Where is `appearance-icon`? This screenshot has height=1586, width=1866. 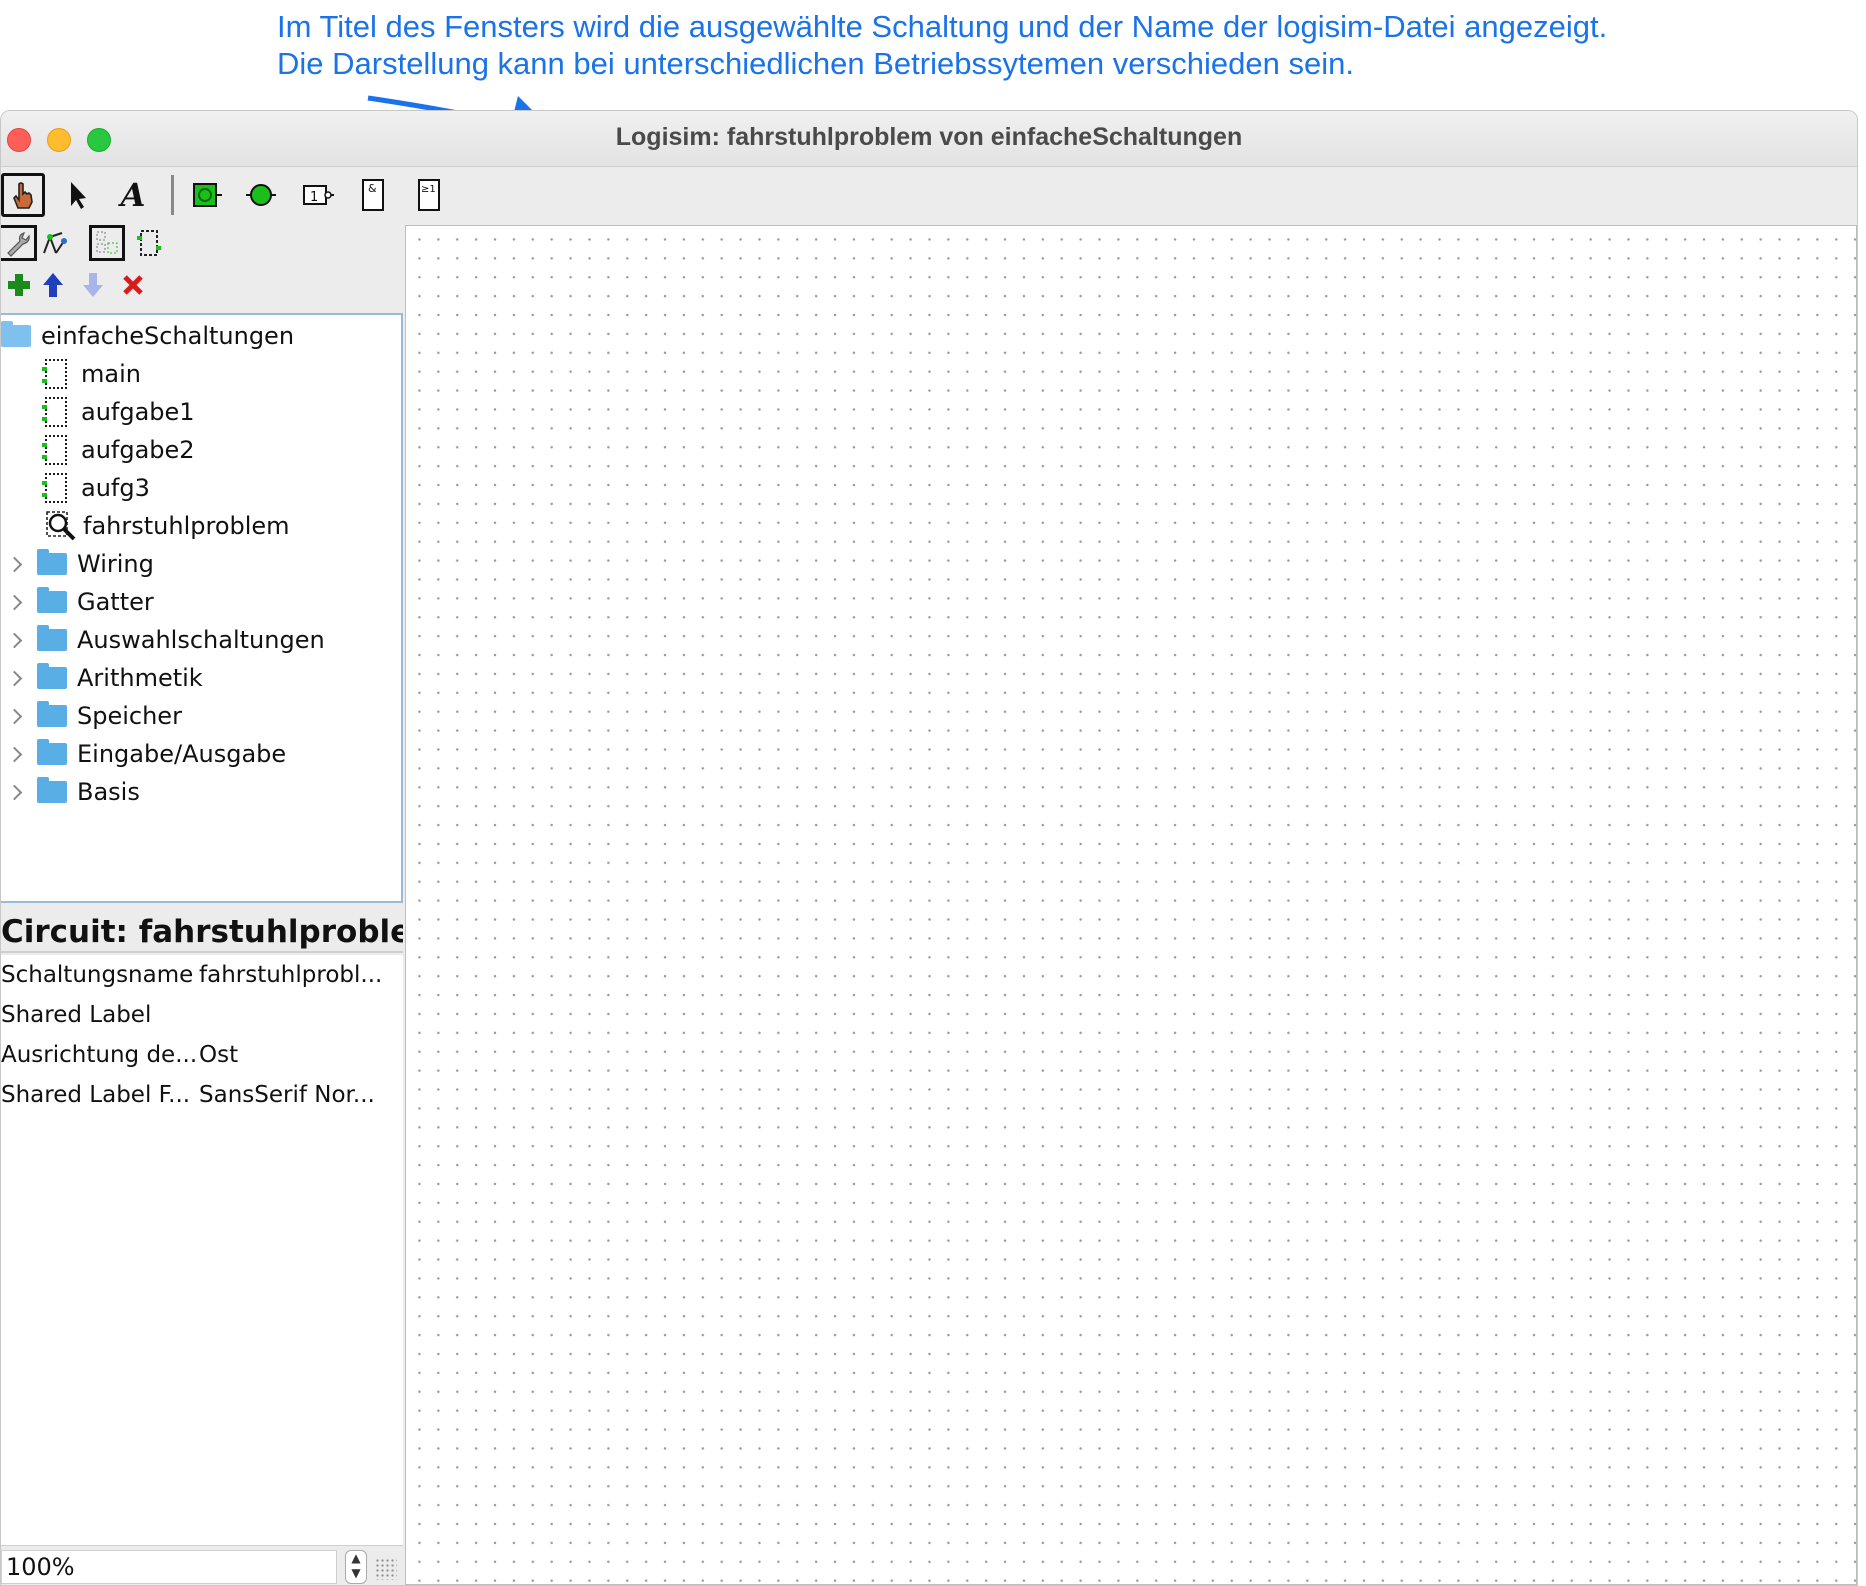
appearance-icon is located at coordinates (149, 243).